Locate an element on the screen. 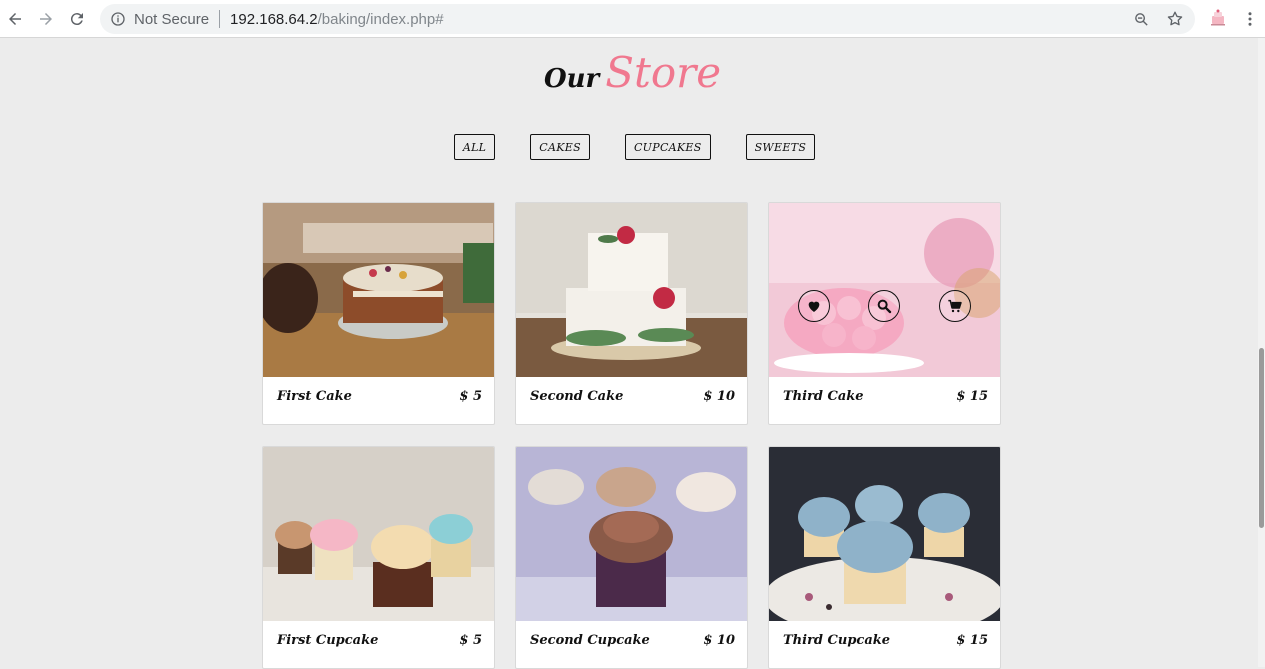 Image resolution: width=1265 pixels, height=669 pixels. title-store: Store is located at coordinates (663, 72).